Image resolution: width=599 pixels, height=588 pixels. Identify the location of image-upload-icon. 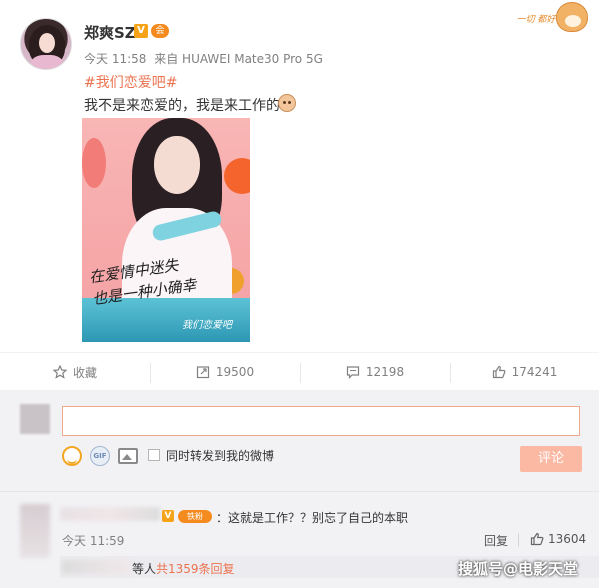
(128, 456).